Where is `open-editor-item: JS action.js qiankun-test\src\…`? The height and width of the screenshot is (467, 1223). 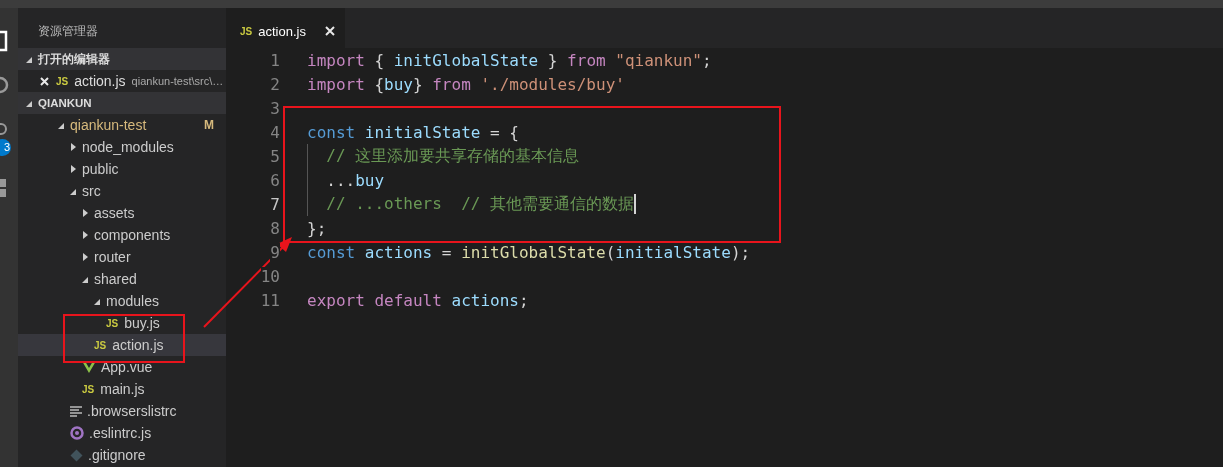
open-editor-item: JS action.js qiankun-test\src\… is located at coordinates (122, 81).